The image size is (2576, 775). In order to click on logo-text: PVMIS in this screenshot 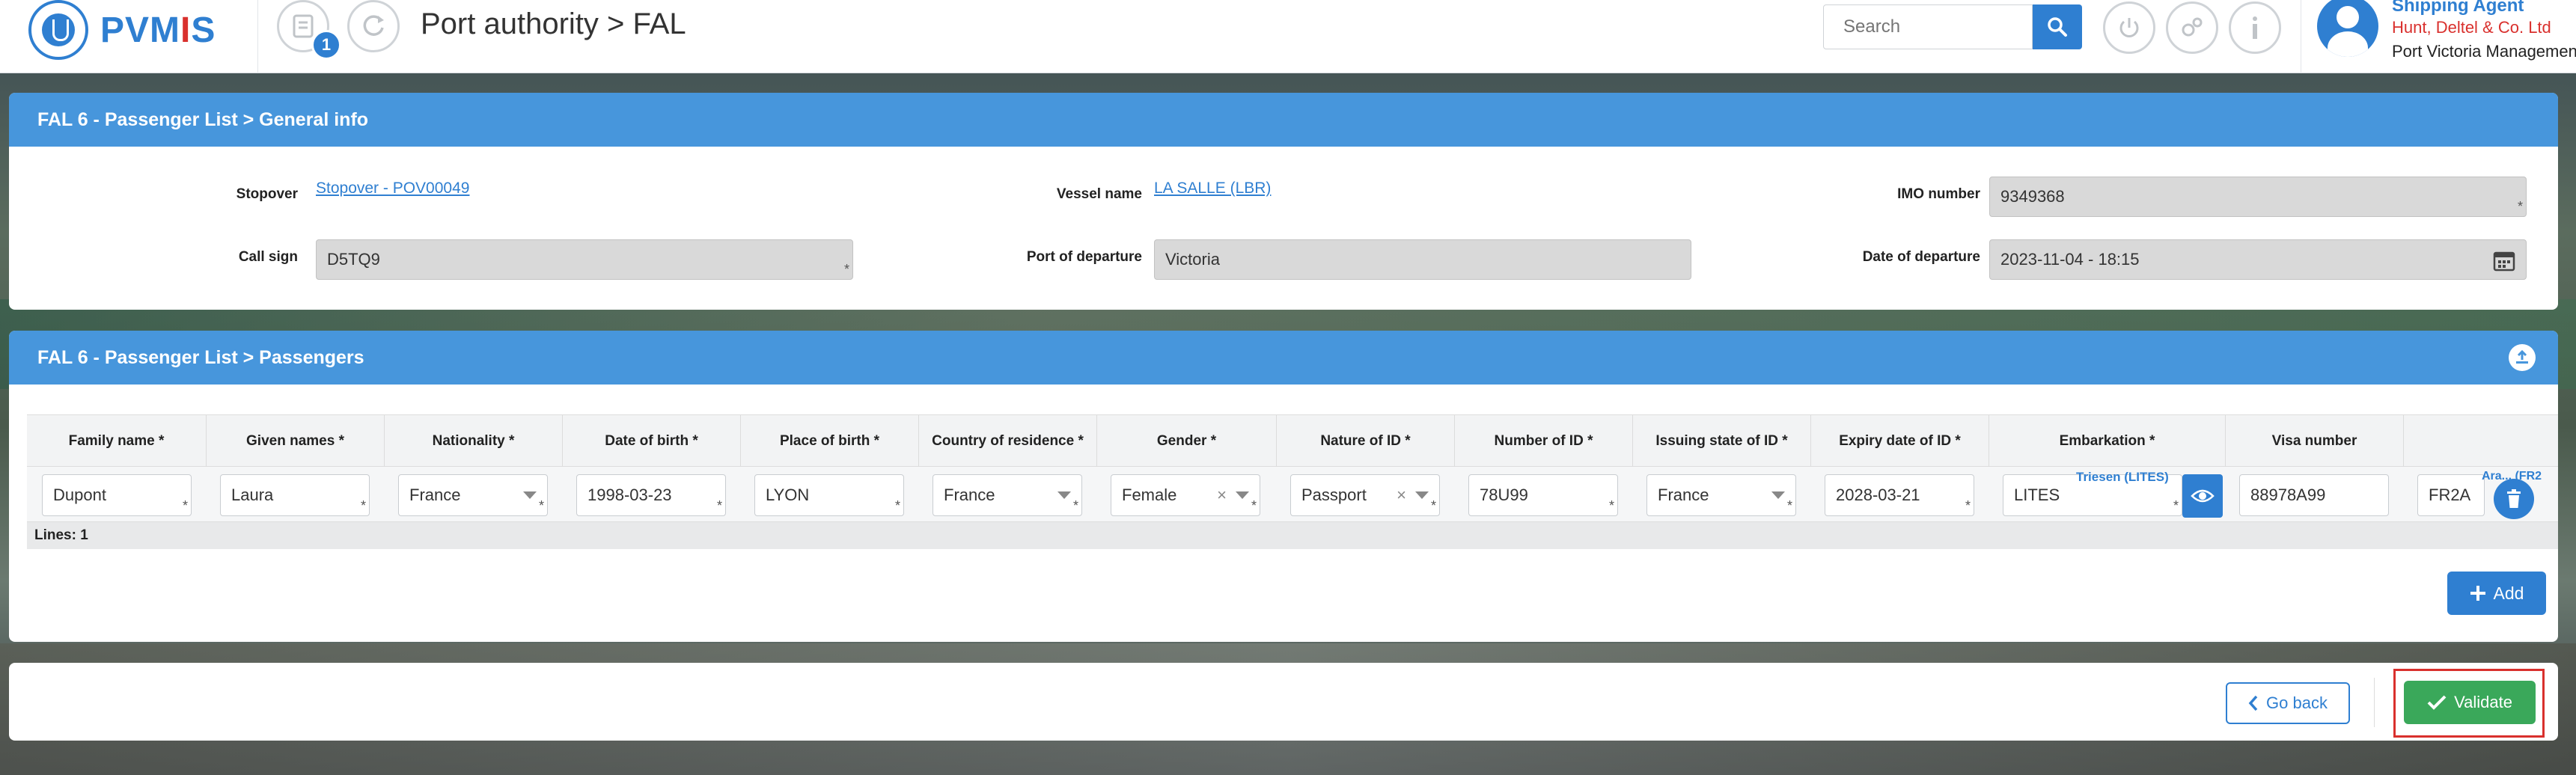, I will do `click(158, 30)`.